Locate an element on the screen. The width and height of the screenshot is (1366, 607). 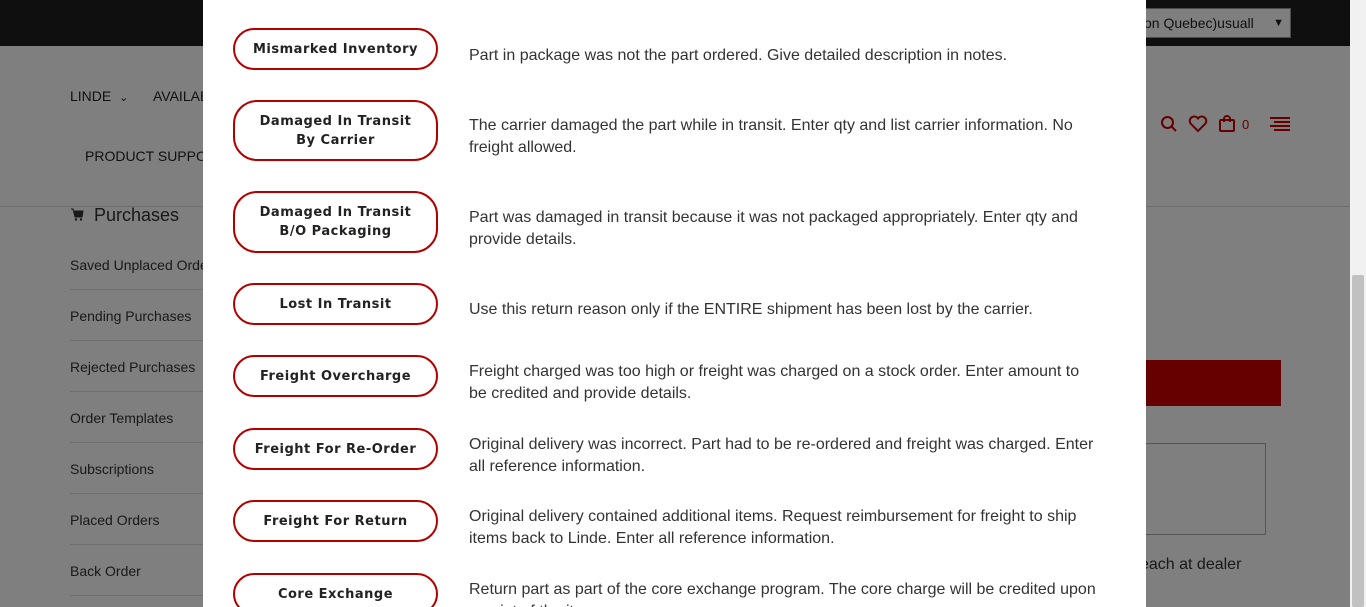
scrollbar-thumb is located at coordinates (1358, 441).